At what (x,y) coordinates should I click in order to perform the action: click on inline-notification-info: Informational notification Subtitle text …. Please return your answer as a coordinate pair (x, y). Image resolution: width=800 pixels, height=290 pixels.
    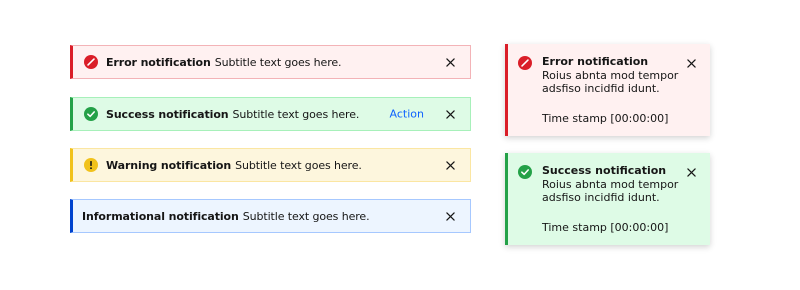
    Looking at the image, I should click on (270, 216).